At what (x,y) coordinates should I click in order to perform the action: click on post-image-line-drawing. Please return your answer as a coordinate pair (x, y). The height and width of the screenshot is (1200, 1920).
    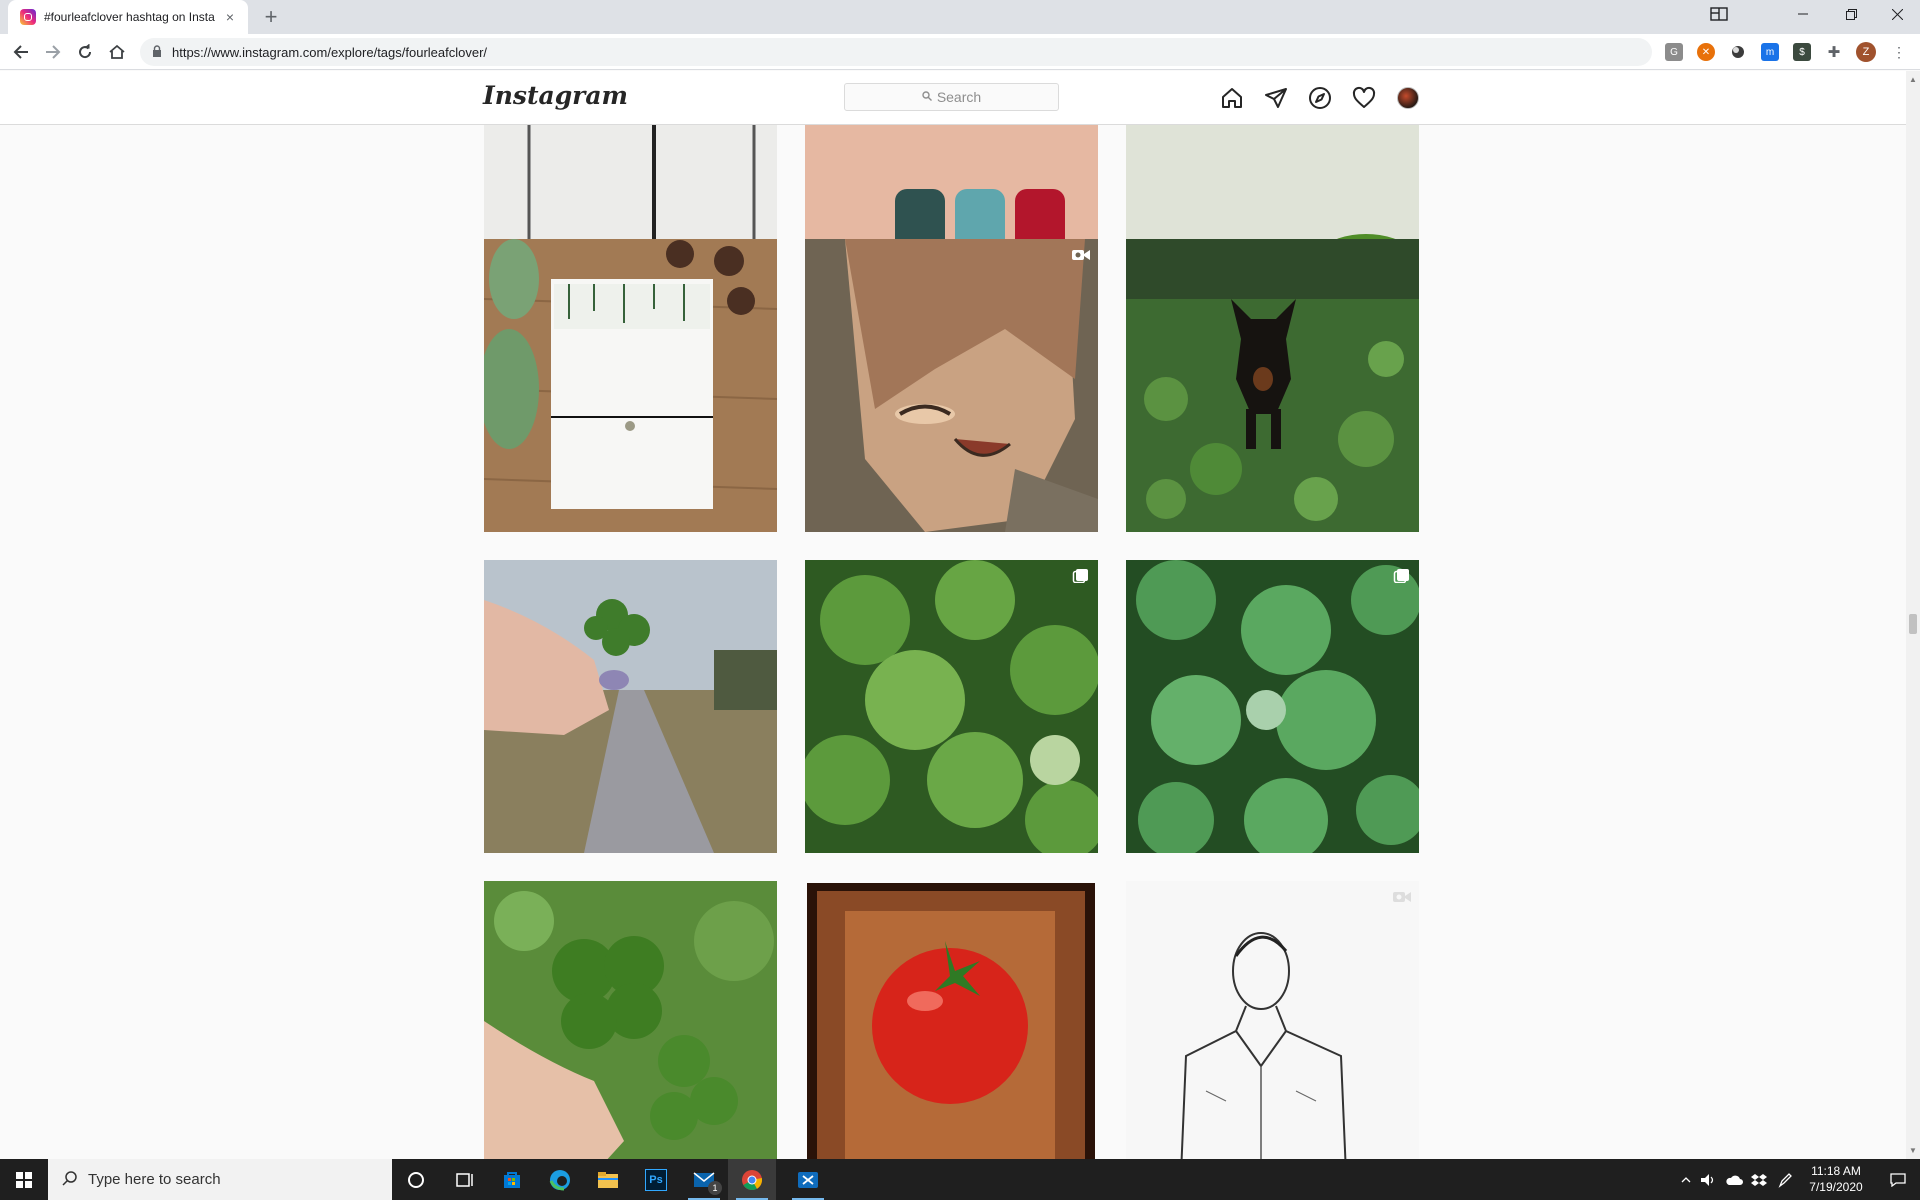
    Looking at the image, I should click on (1272, 1020).